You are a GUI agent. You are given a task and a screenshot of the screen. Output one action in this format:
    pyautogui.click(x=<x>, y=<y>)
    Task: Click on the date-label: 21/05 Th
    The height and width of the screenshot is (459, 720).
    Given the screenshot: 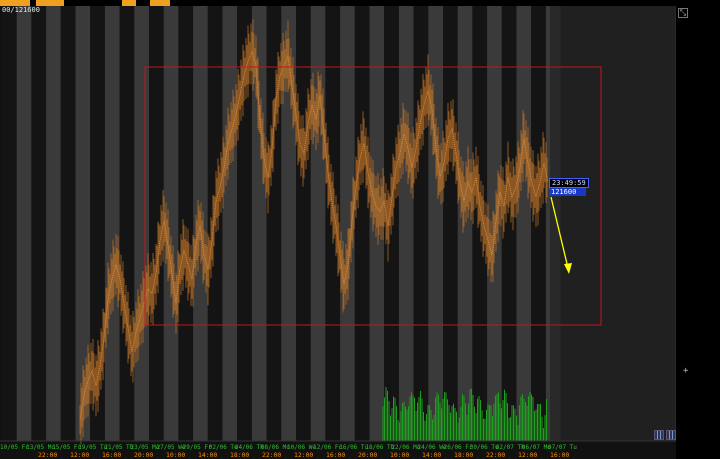 What is the action you would take?
    pyautogui.click(x=118, y=447)
    